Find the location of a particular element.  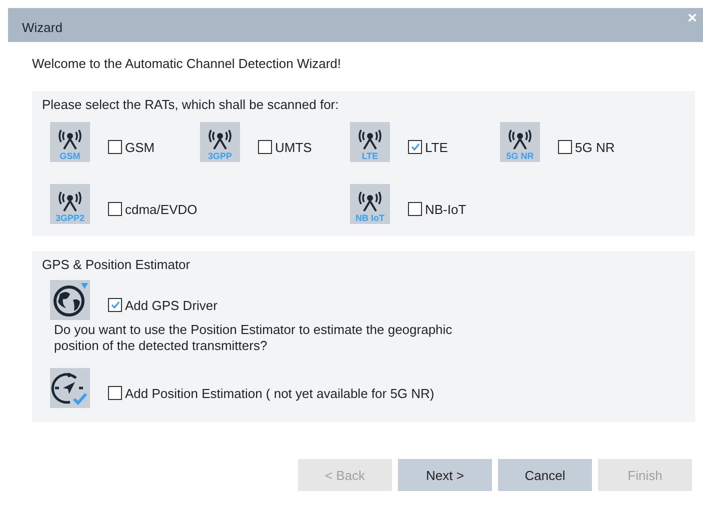

checkbox-label: GSM is located at coordinates (140, 147).